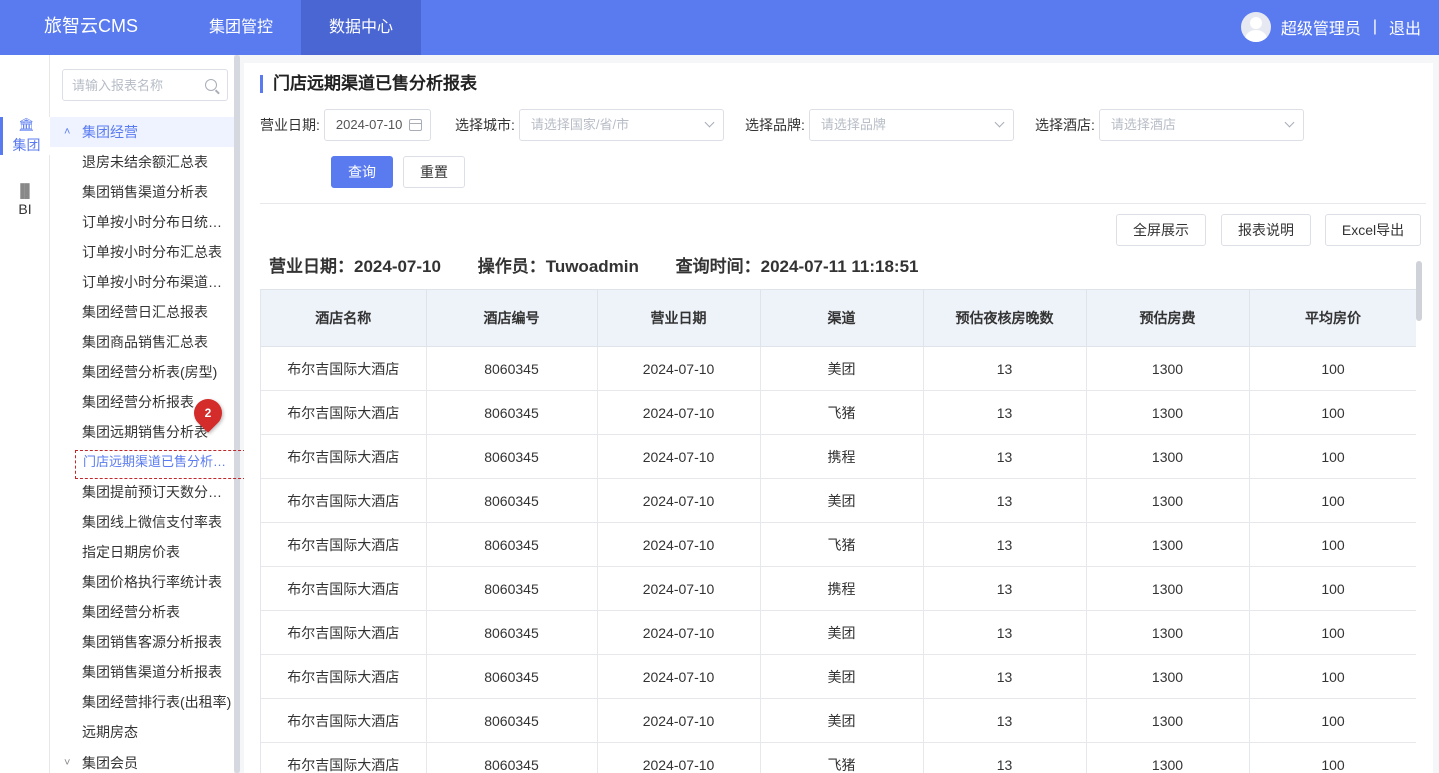  Describe the element at coordinates (142, 522) in the screenshot. I see `sidebar-item: 集团线上微信支付率表` at that location.